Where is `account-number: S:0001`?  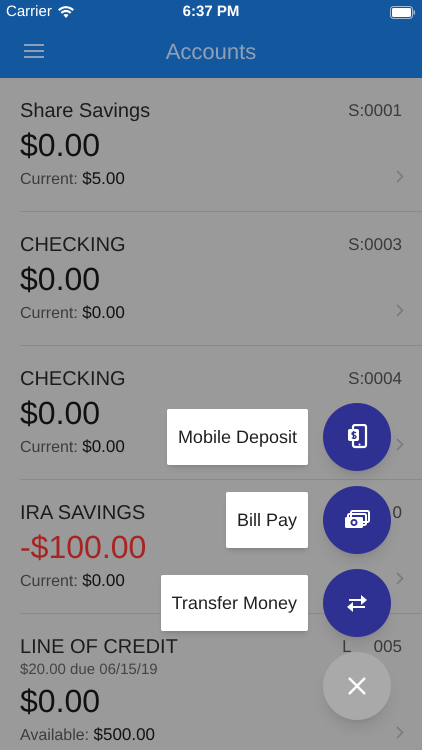 account-number: S:0001 is located at coordinates (375, 111).